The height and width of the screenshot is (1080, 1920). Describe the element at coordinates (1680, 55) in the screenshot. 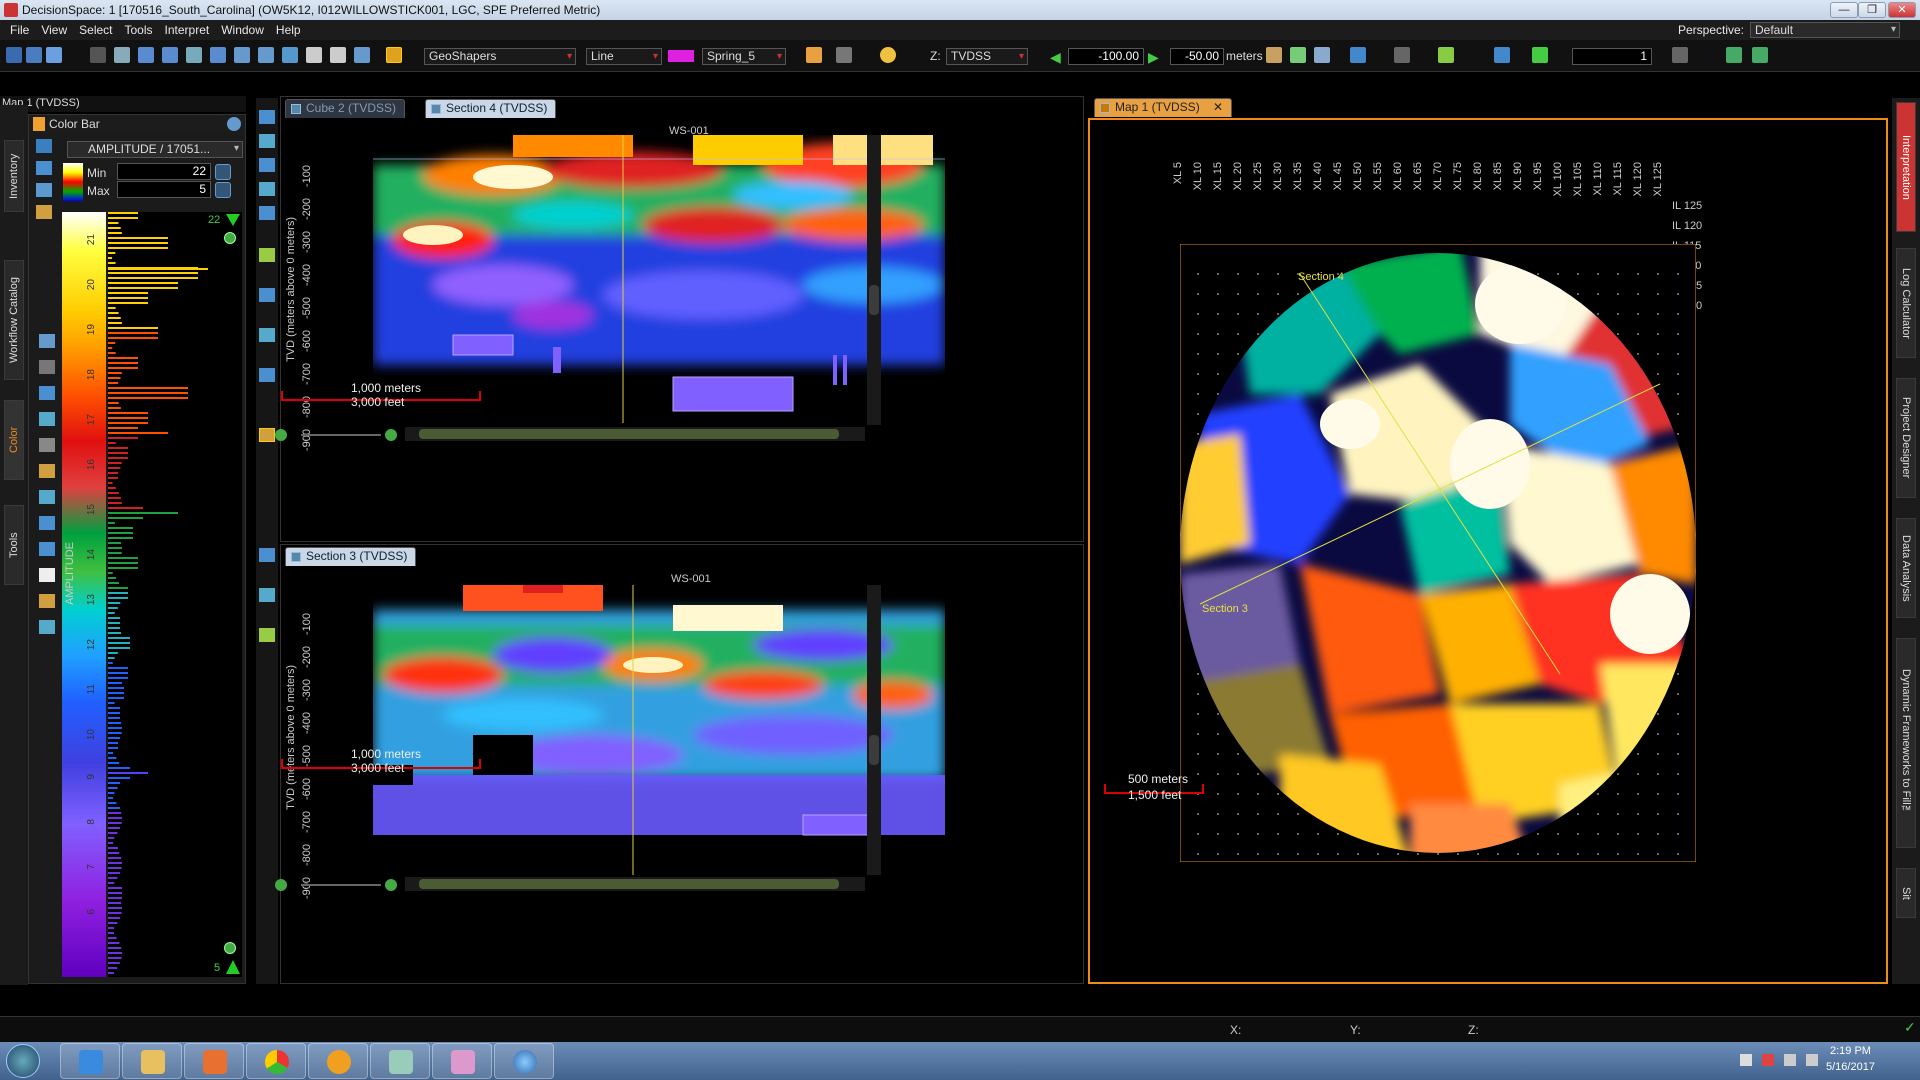

I see `slider-icon` at that location.